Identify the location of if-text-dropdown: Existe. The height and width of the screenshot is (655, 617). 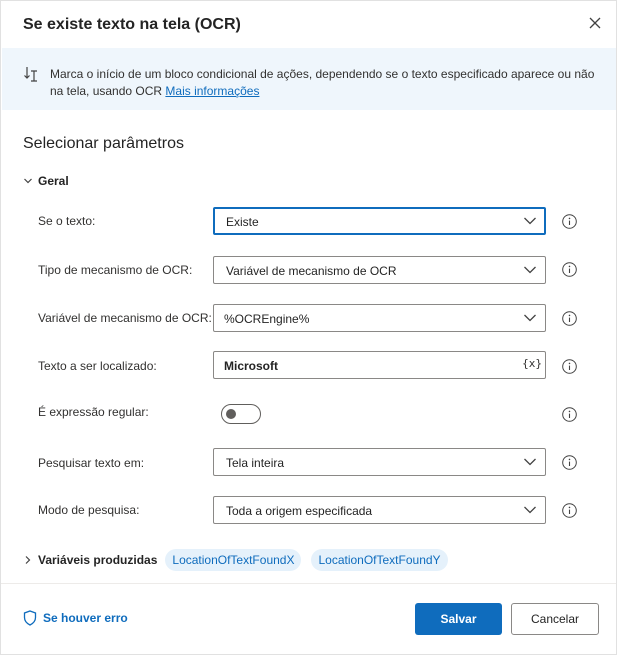
(379, 221).